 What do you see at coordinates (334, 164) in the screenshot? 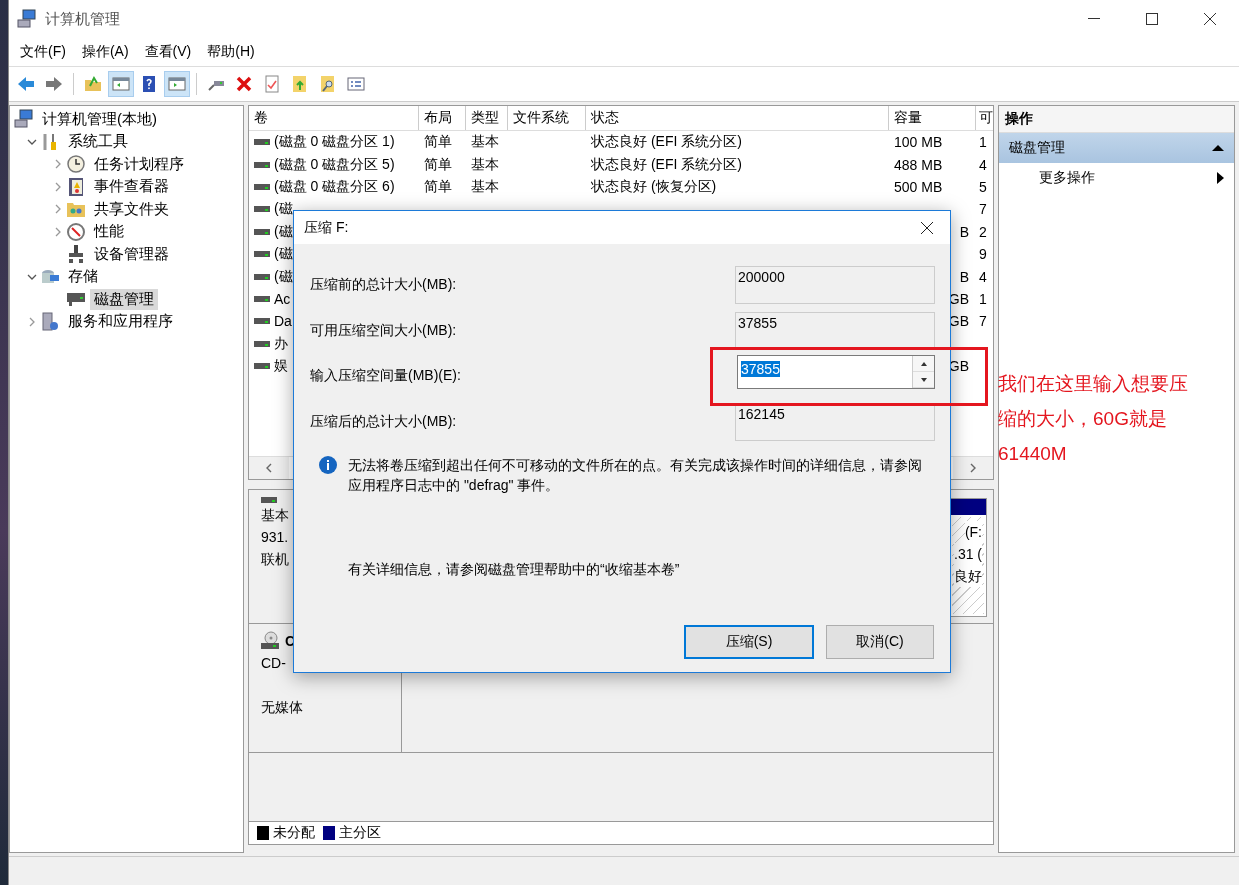
I see `table-cell: (磁盘 0 磁盘分区 5)` at bounding box center [334, 164].